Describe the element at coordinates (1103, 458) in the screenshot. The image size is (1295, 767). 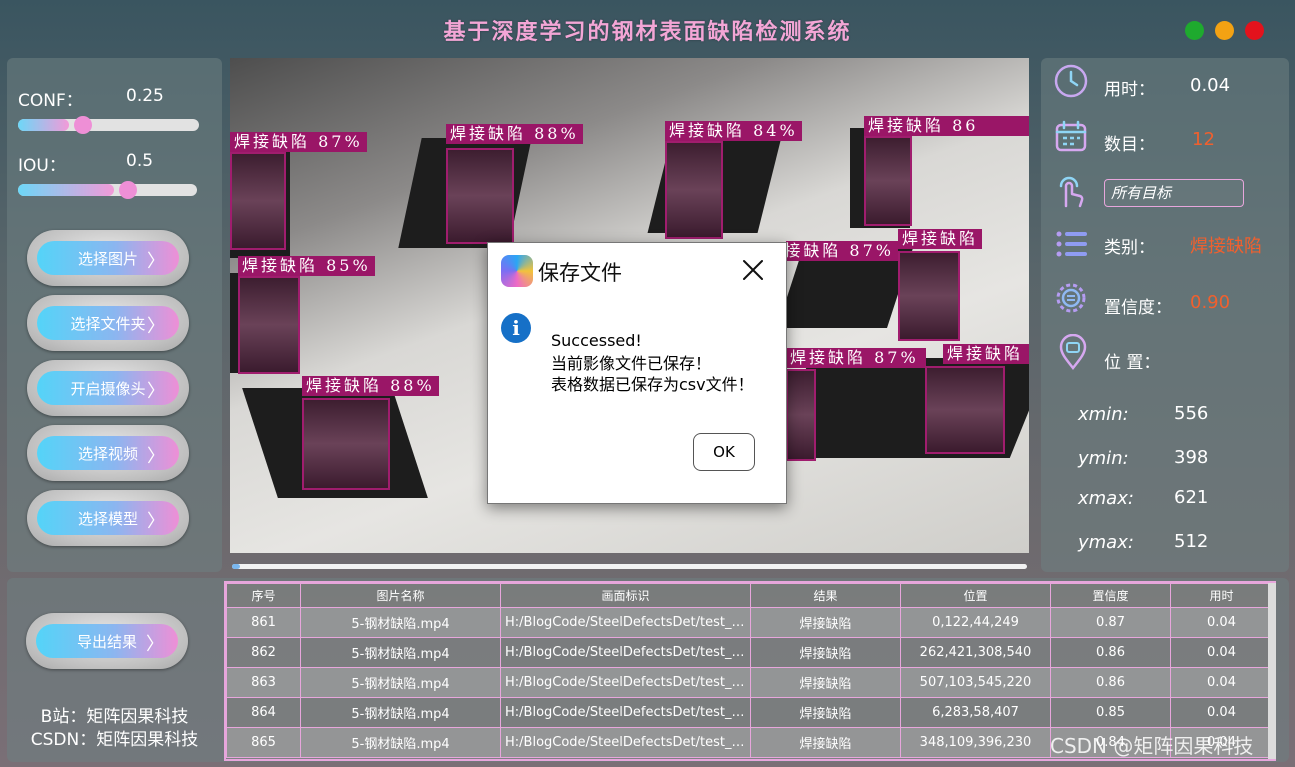
I see `ymin-label: ymin:` at that location.